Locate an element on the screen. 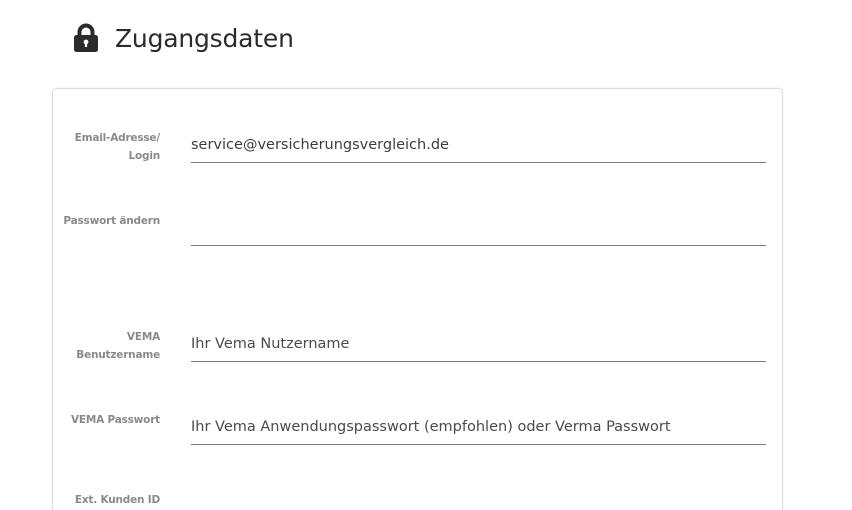 This screenshot has width=852, height=510. password-change-field is located at coordinates (478, 228).